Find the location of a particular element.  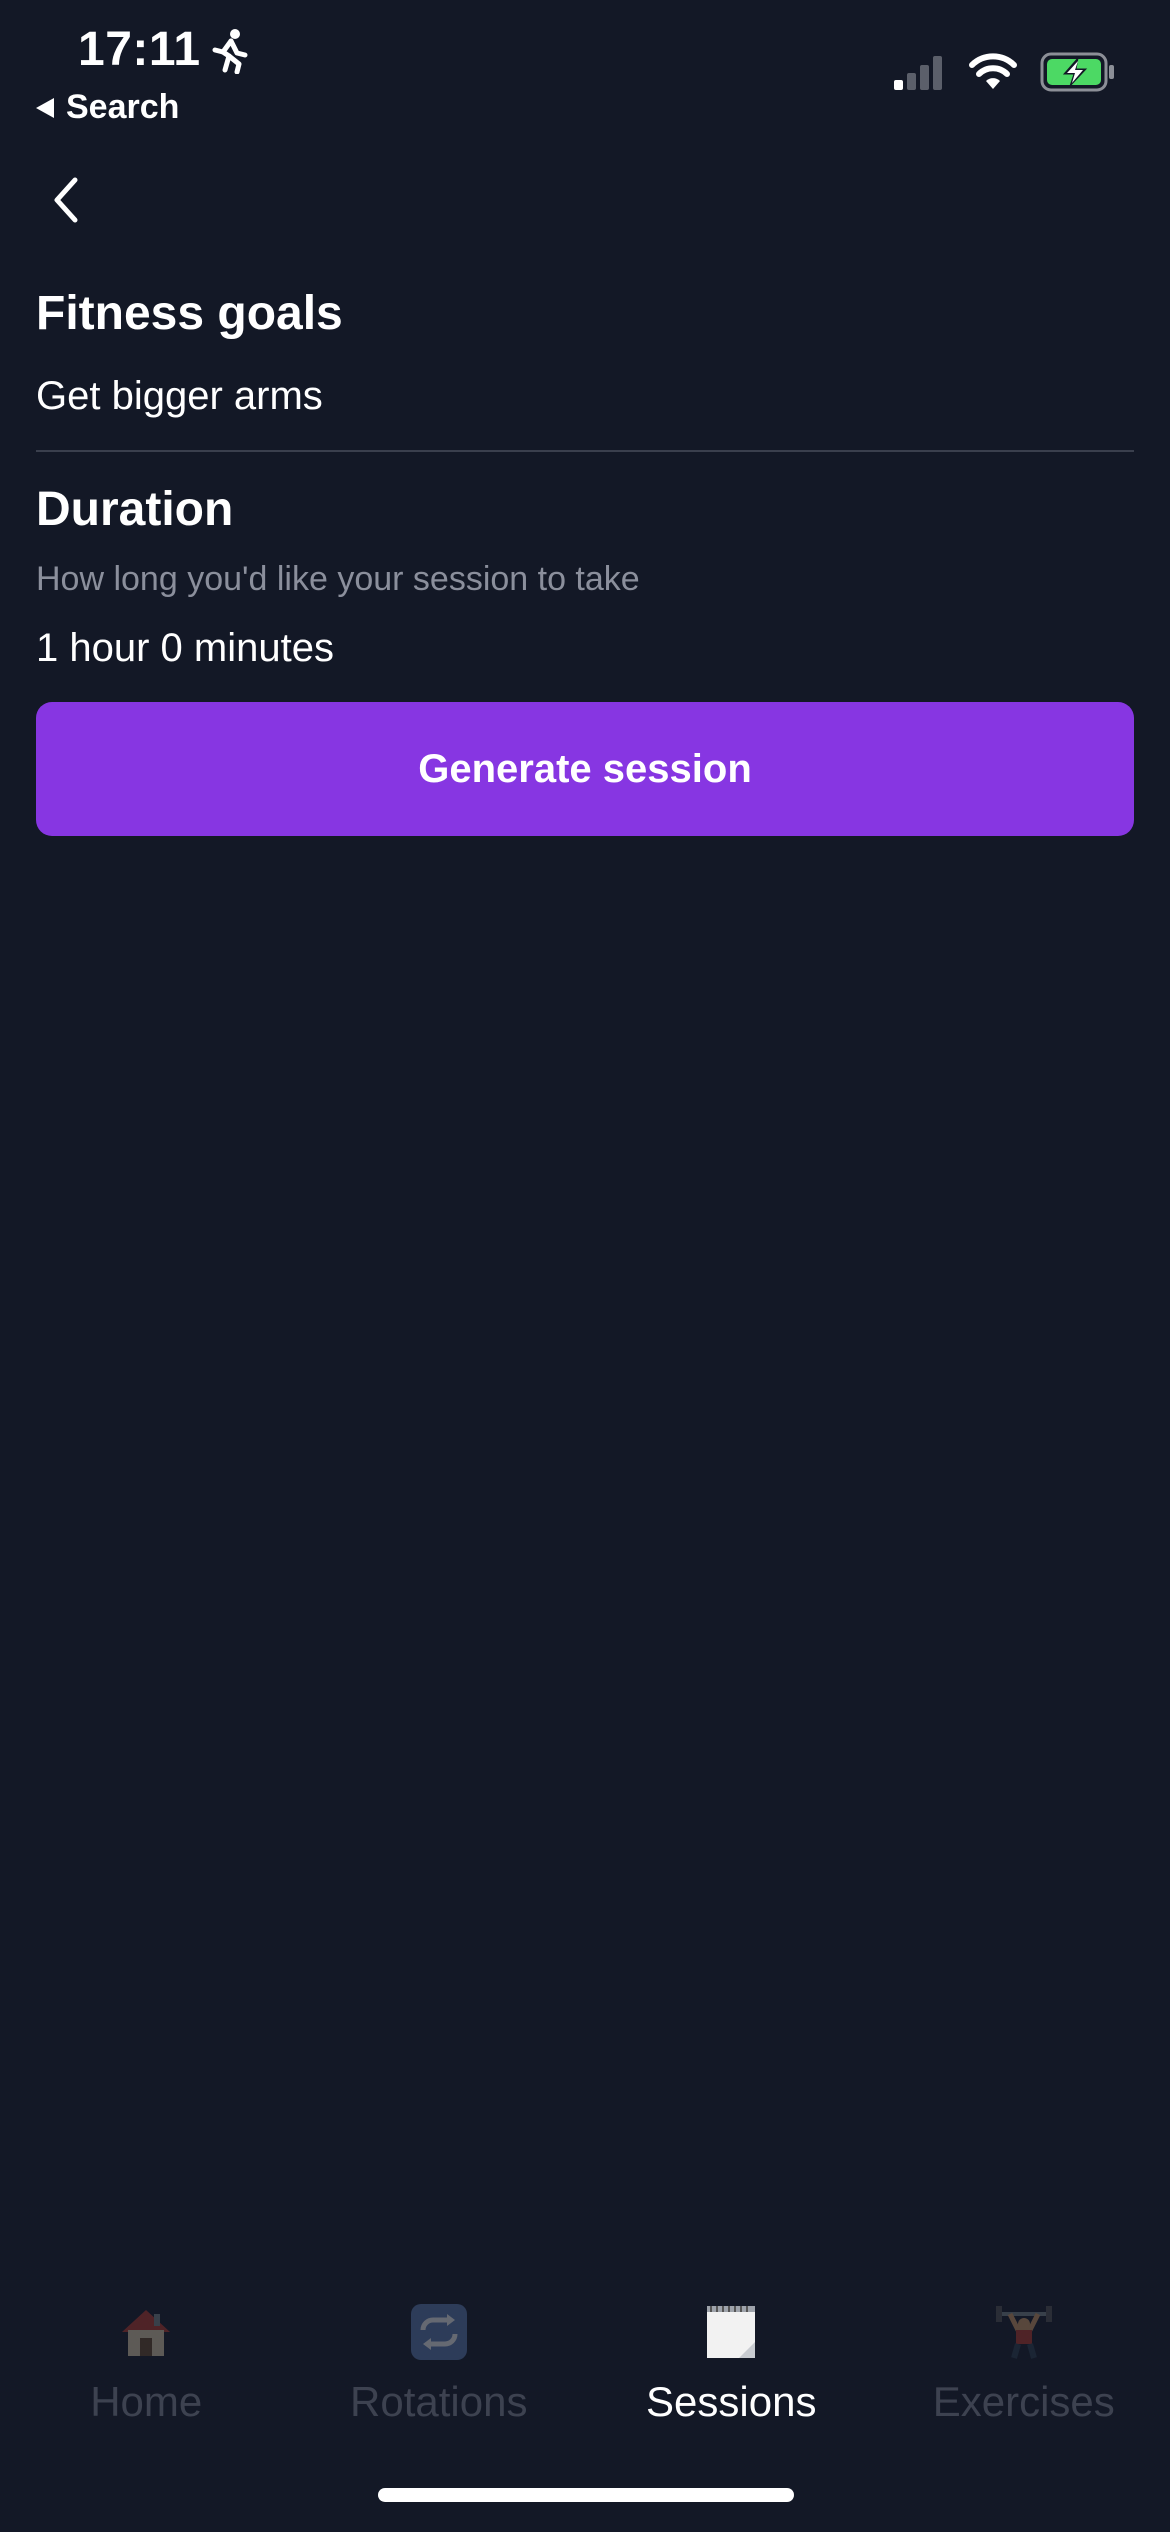

status-indicators is located at coordinates (1004, 72).